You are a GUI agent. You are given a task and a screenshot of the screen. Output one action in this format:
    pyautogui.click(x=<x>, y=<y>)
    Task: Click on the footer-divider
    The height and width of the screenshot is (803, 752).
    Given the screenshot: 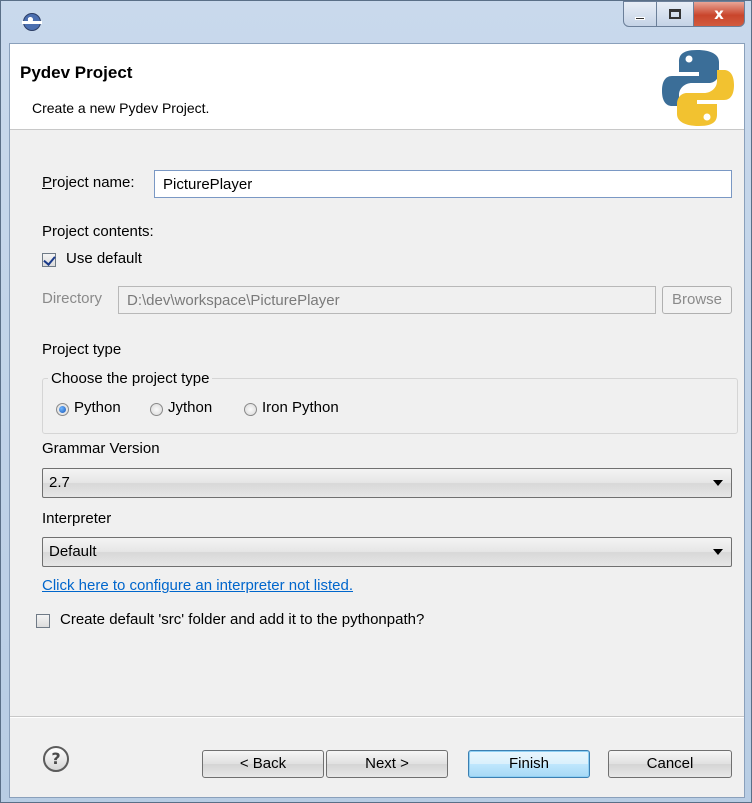 What is the action you would take?
    pyautogui.click(x=377, y=717)
    